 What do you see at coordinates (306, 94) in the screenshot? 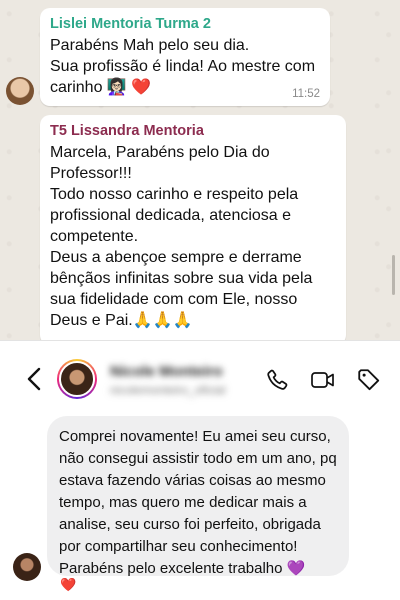
I see `message-time: 11:52` at bounding box center [306, 94].